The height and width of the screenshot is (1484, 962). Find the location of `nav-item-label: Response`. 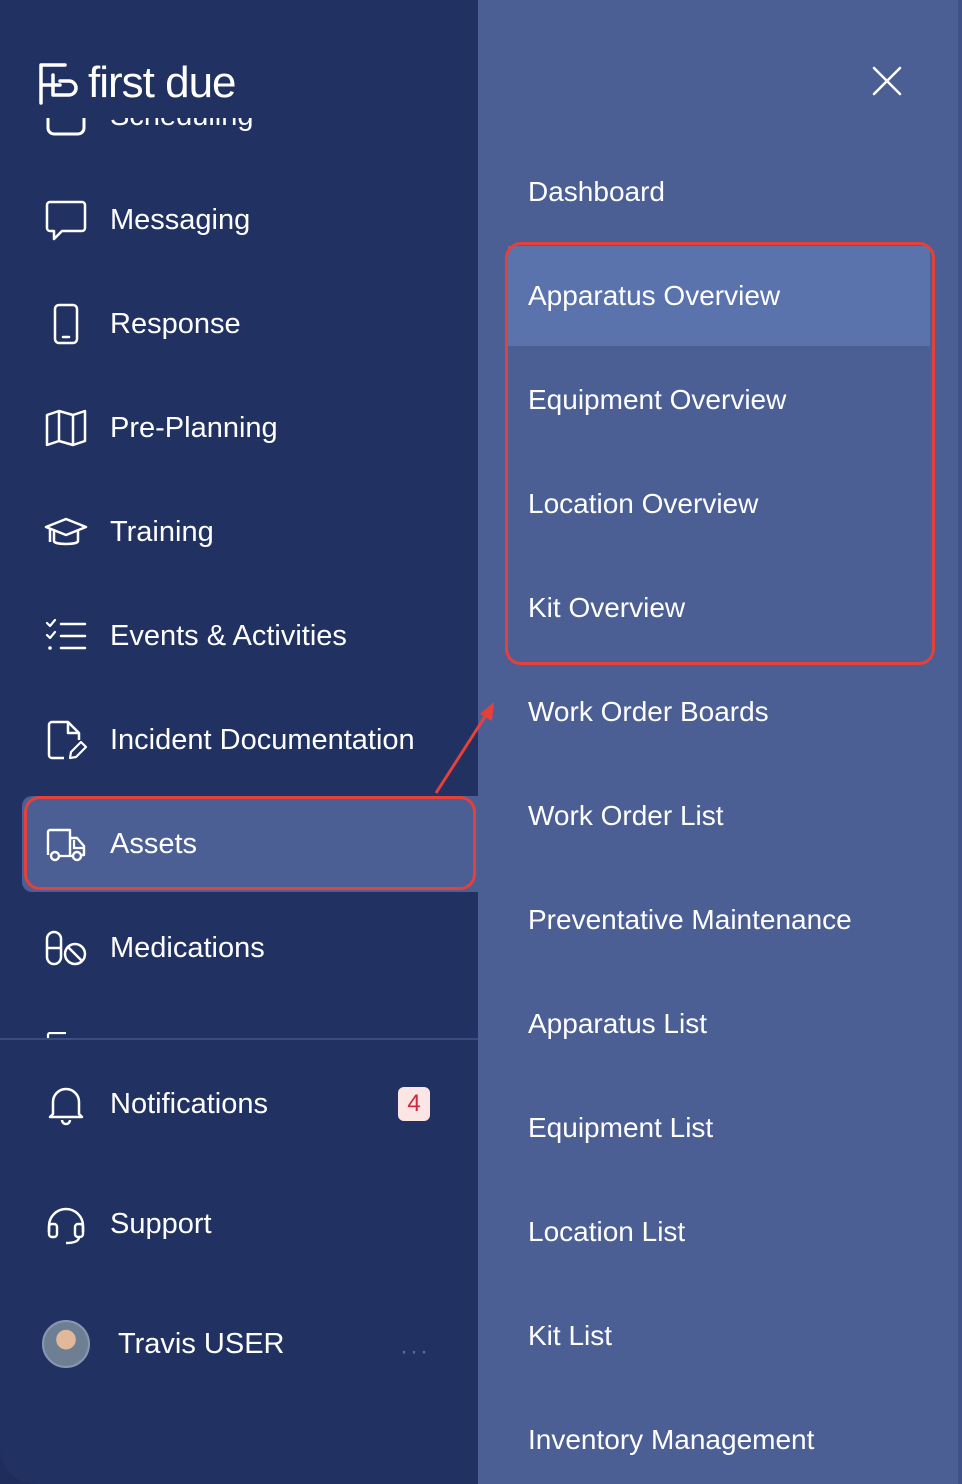

nav-item-label: Response is located at coordinates (175, 323).